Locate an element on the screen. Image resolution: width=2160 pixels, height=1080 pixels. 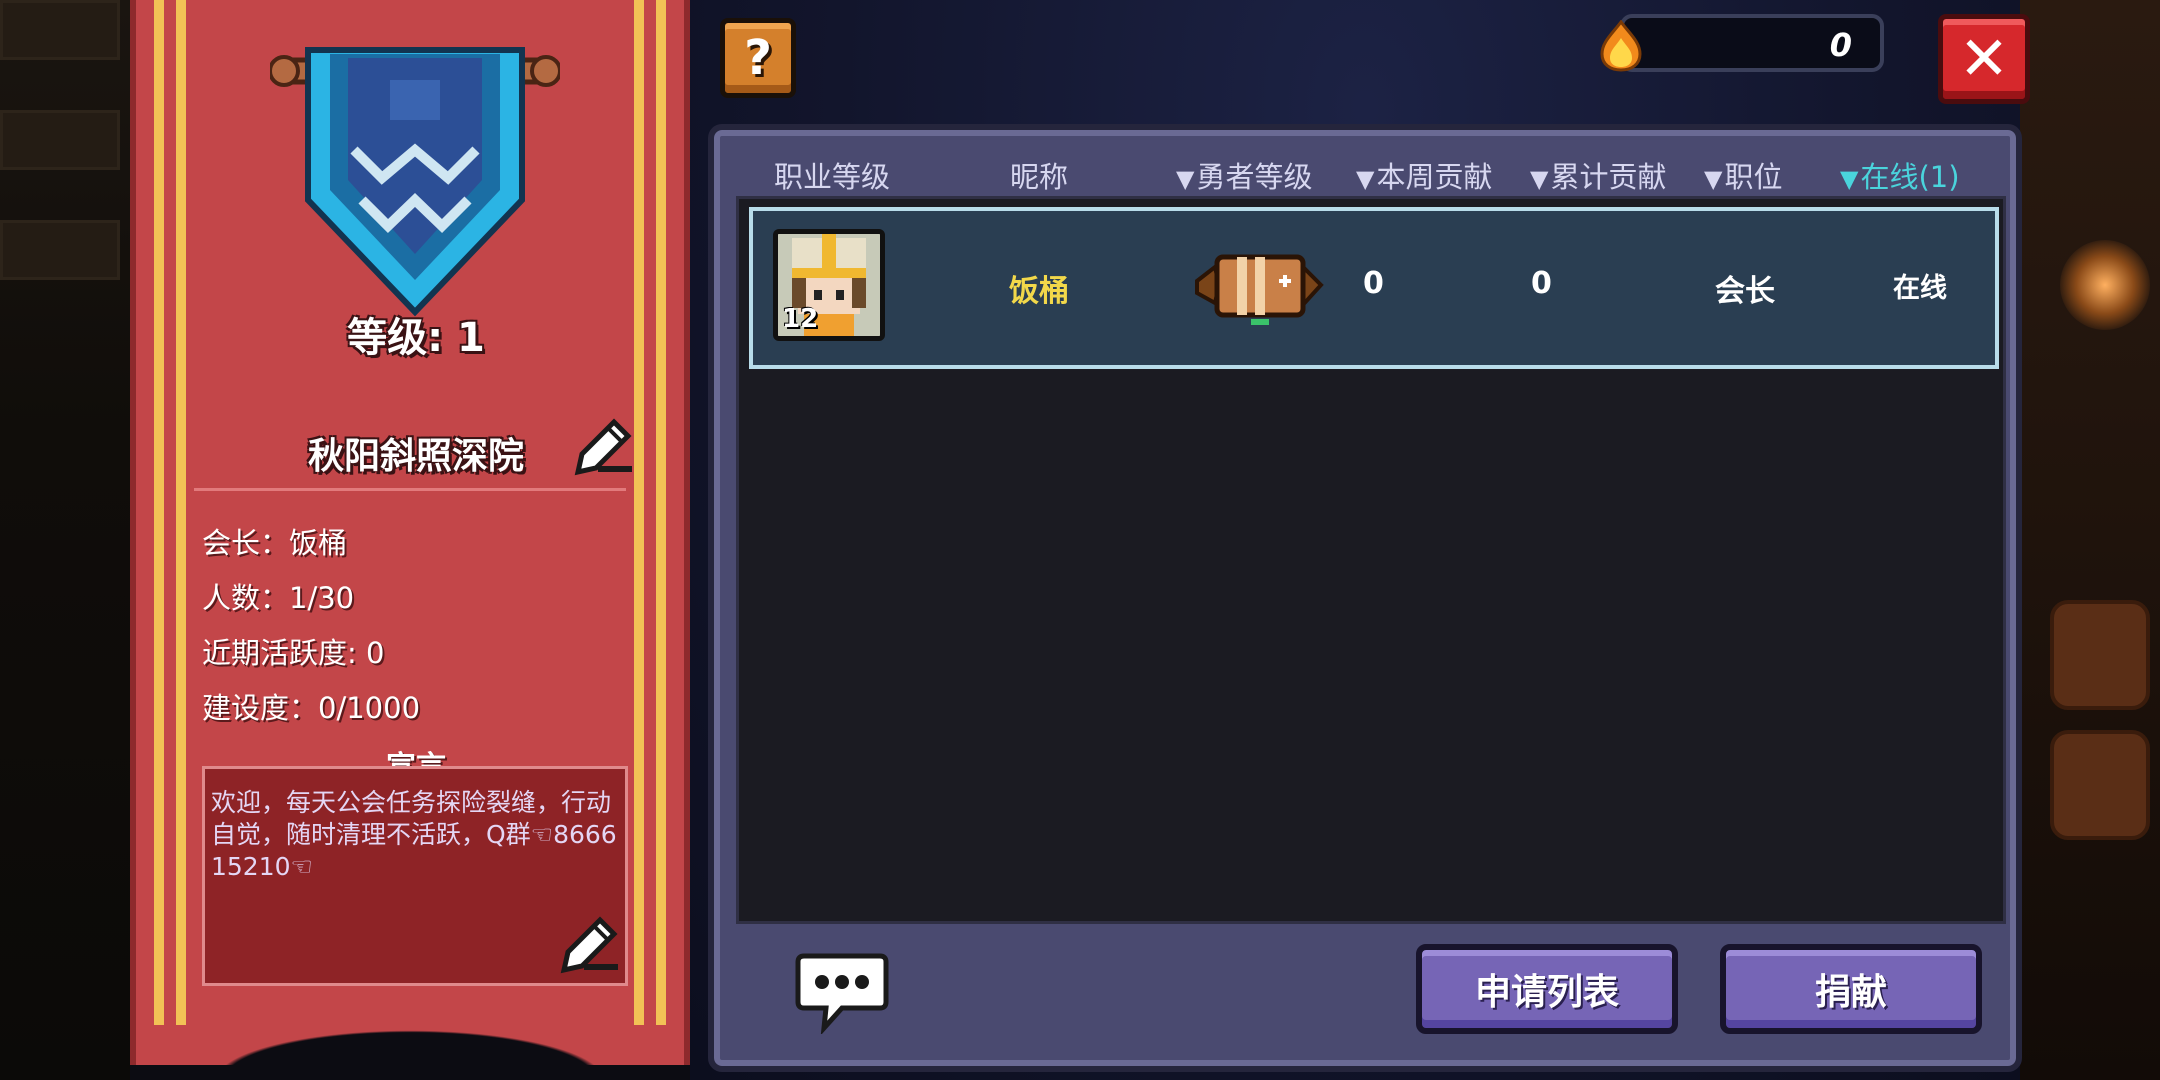
close-button: ✕ is located at coordinates (1984, 59).